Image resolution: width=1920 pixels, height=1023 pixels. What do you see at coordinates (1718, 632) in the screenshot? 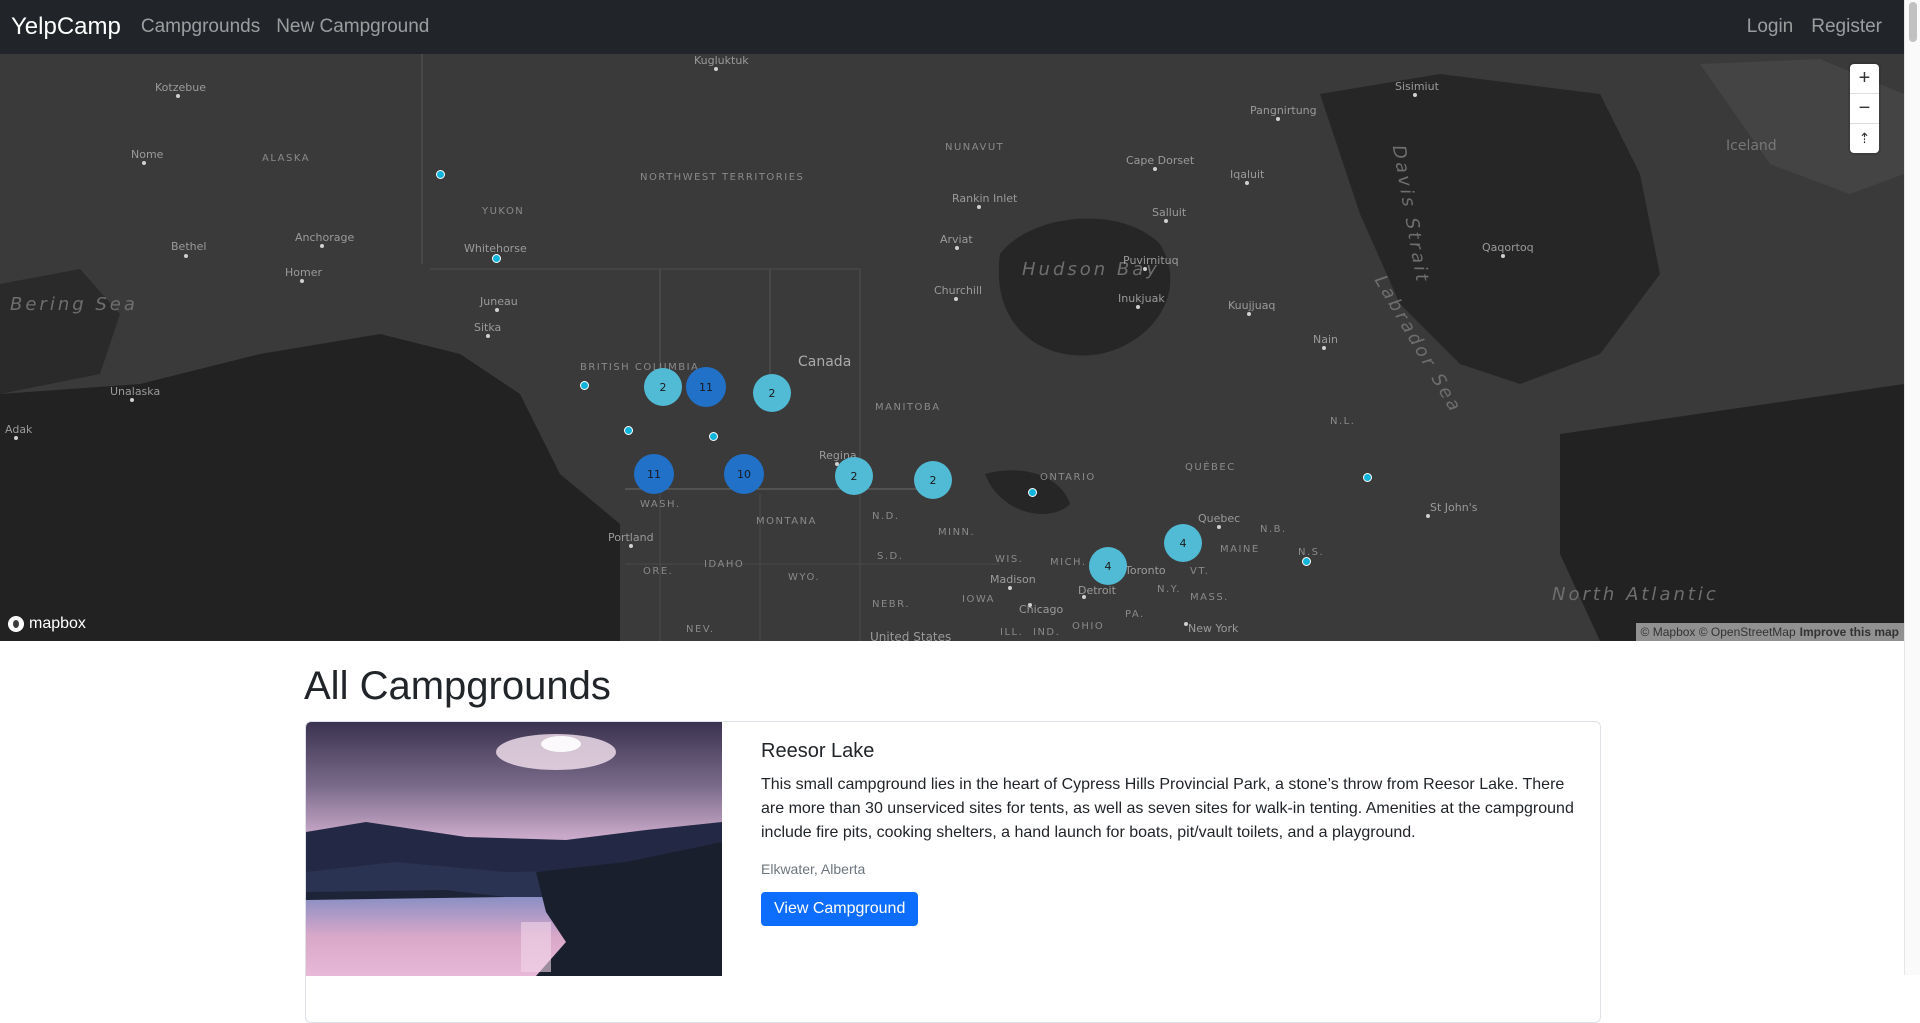
I see `attribution-text: © Mapbox © OpenStreetMap` at bounding box center [1718, 632].